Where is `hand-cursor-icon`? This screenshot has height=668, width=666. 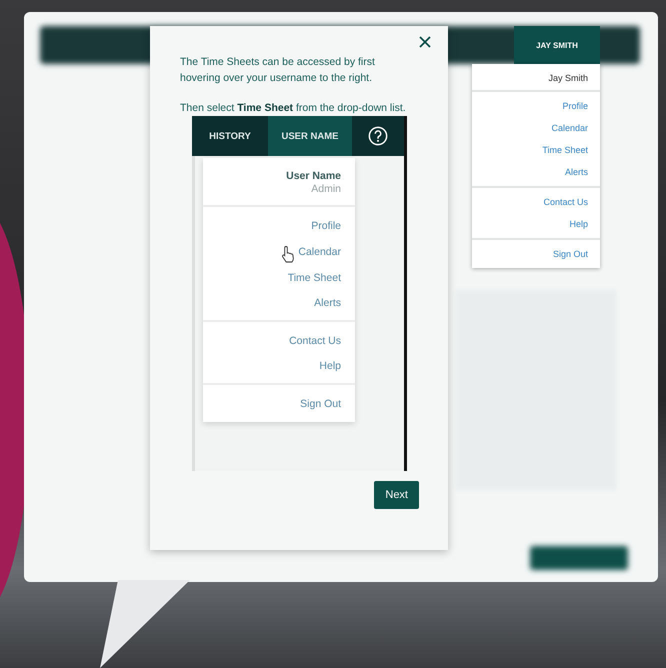 hand-cursor-icon is located at coordinates (288, 254).